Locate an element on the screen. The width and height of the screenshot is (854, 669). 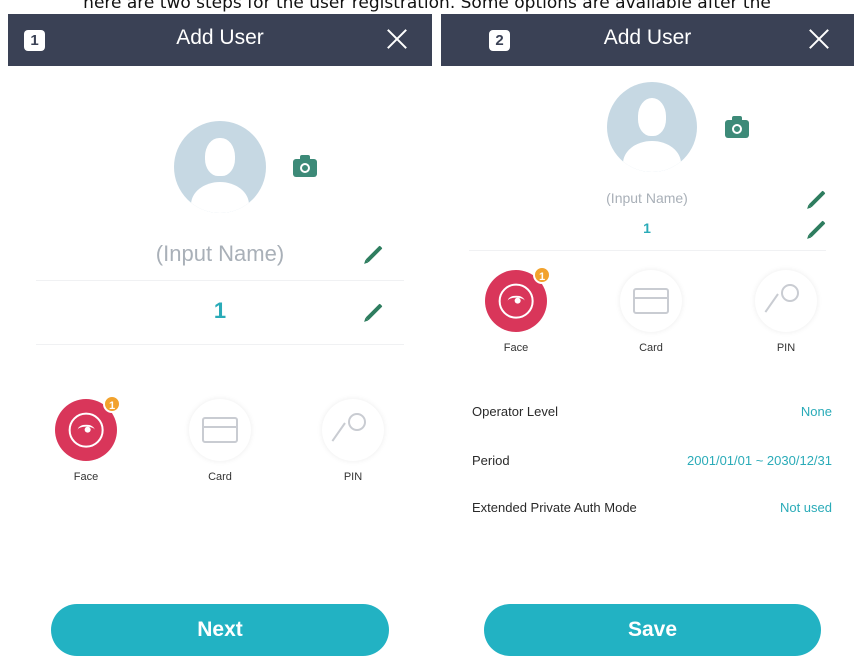
period-label: Period is located at coordinates (491, 460).